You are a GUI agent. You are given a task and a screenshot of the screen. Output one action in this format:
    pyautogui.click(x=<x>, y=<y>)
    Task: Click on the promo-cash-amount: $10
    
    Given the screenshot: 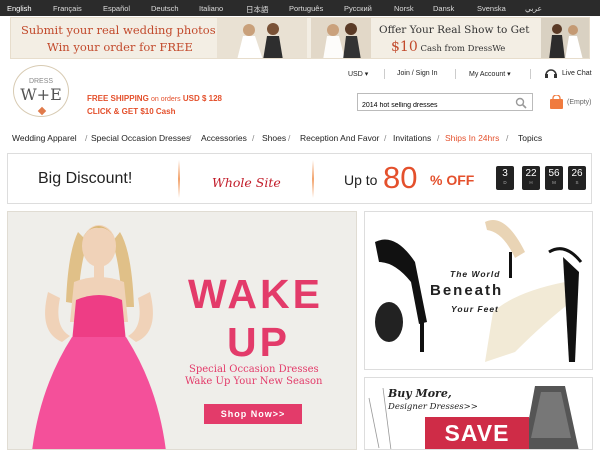 What is the action you would take?
    pyautogui.click(x=404, y=47)
    